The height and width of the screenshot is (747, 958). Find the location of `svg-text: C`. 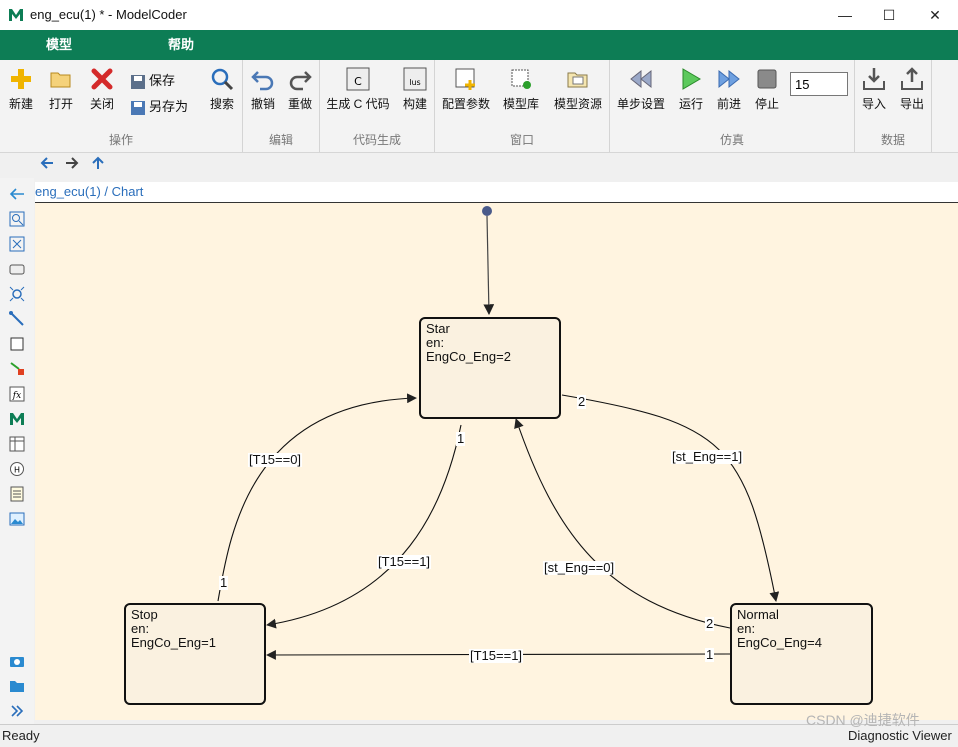

svg-text: C is located at coordinates (358, 81).